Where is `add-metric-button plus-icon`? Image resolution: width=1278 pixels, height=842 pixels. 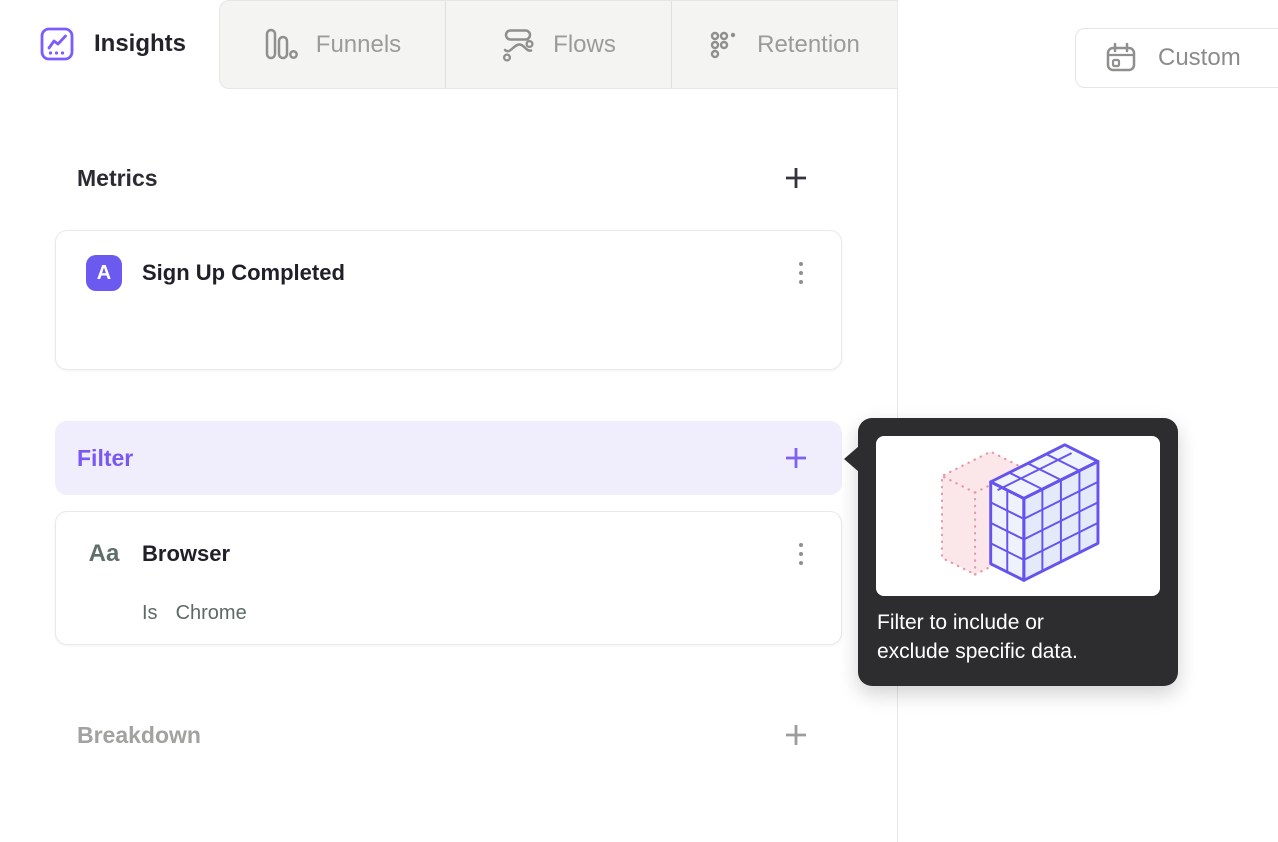 add-metric-button plus-icon is located at coordinates (796, 178).